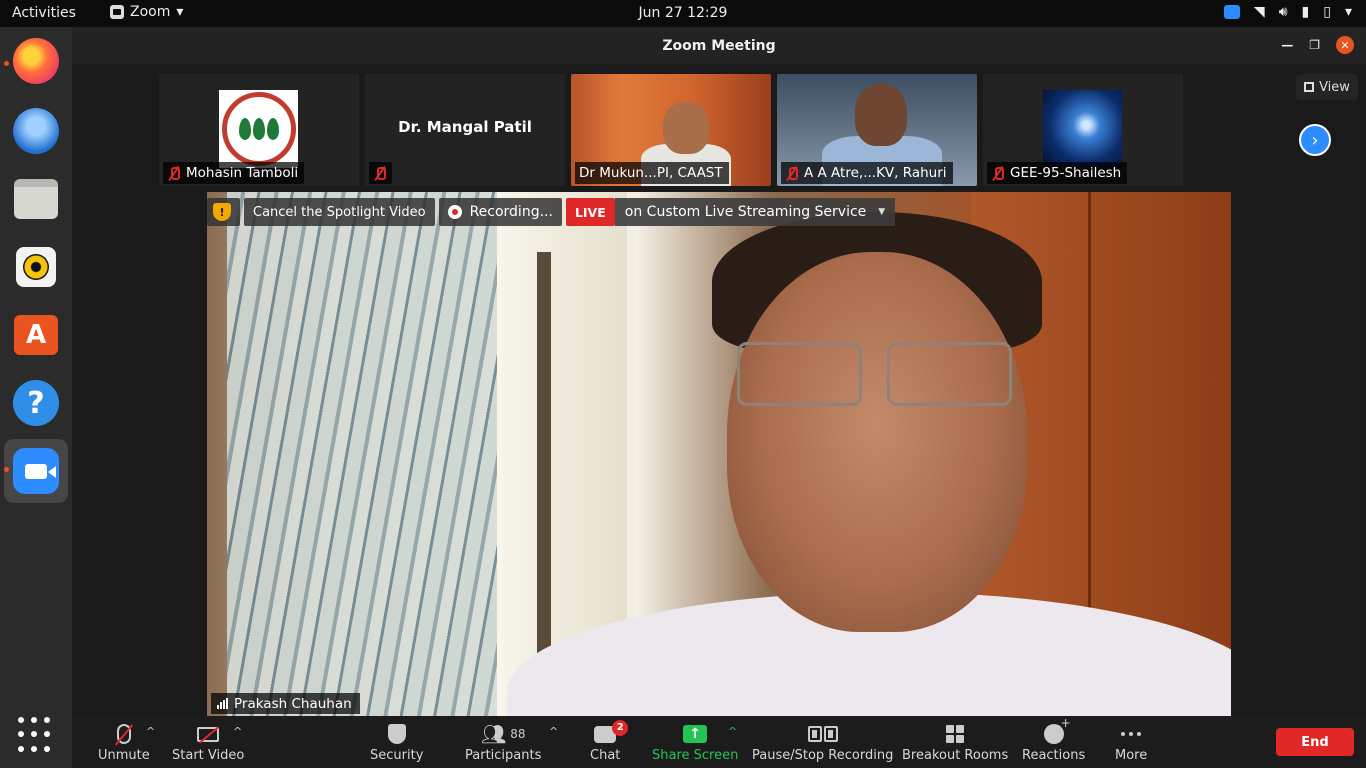  I want to click on zoom-icon, so click(36, 471).